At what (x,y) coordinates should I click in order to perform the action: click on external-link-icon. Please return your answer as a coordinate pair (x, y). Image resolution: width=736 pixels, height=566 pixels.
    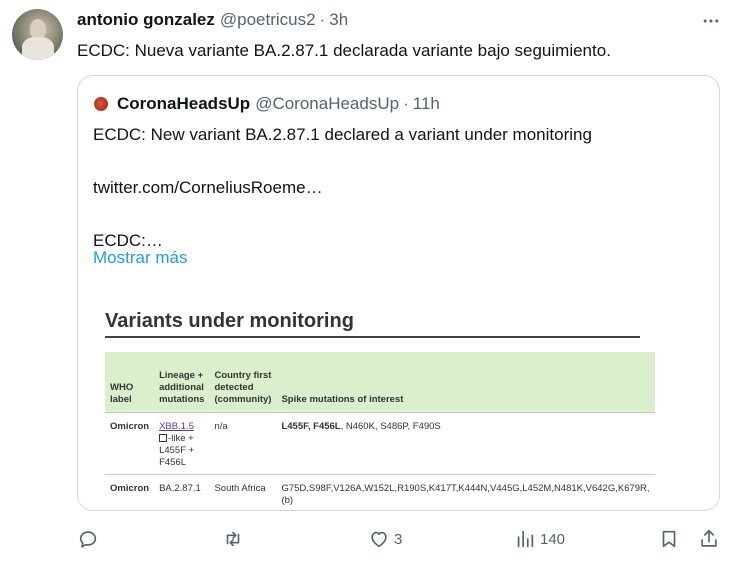
    Looking at the image, I should click on (163, 437).